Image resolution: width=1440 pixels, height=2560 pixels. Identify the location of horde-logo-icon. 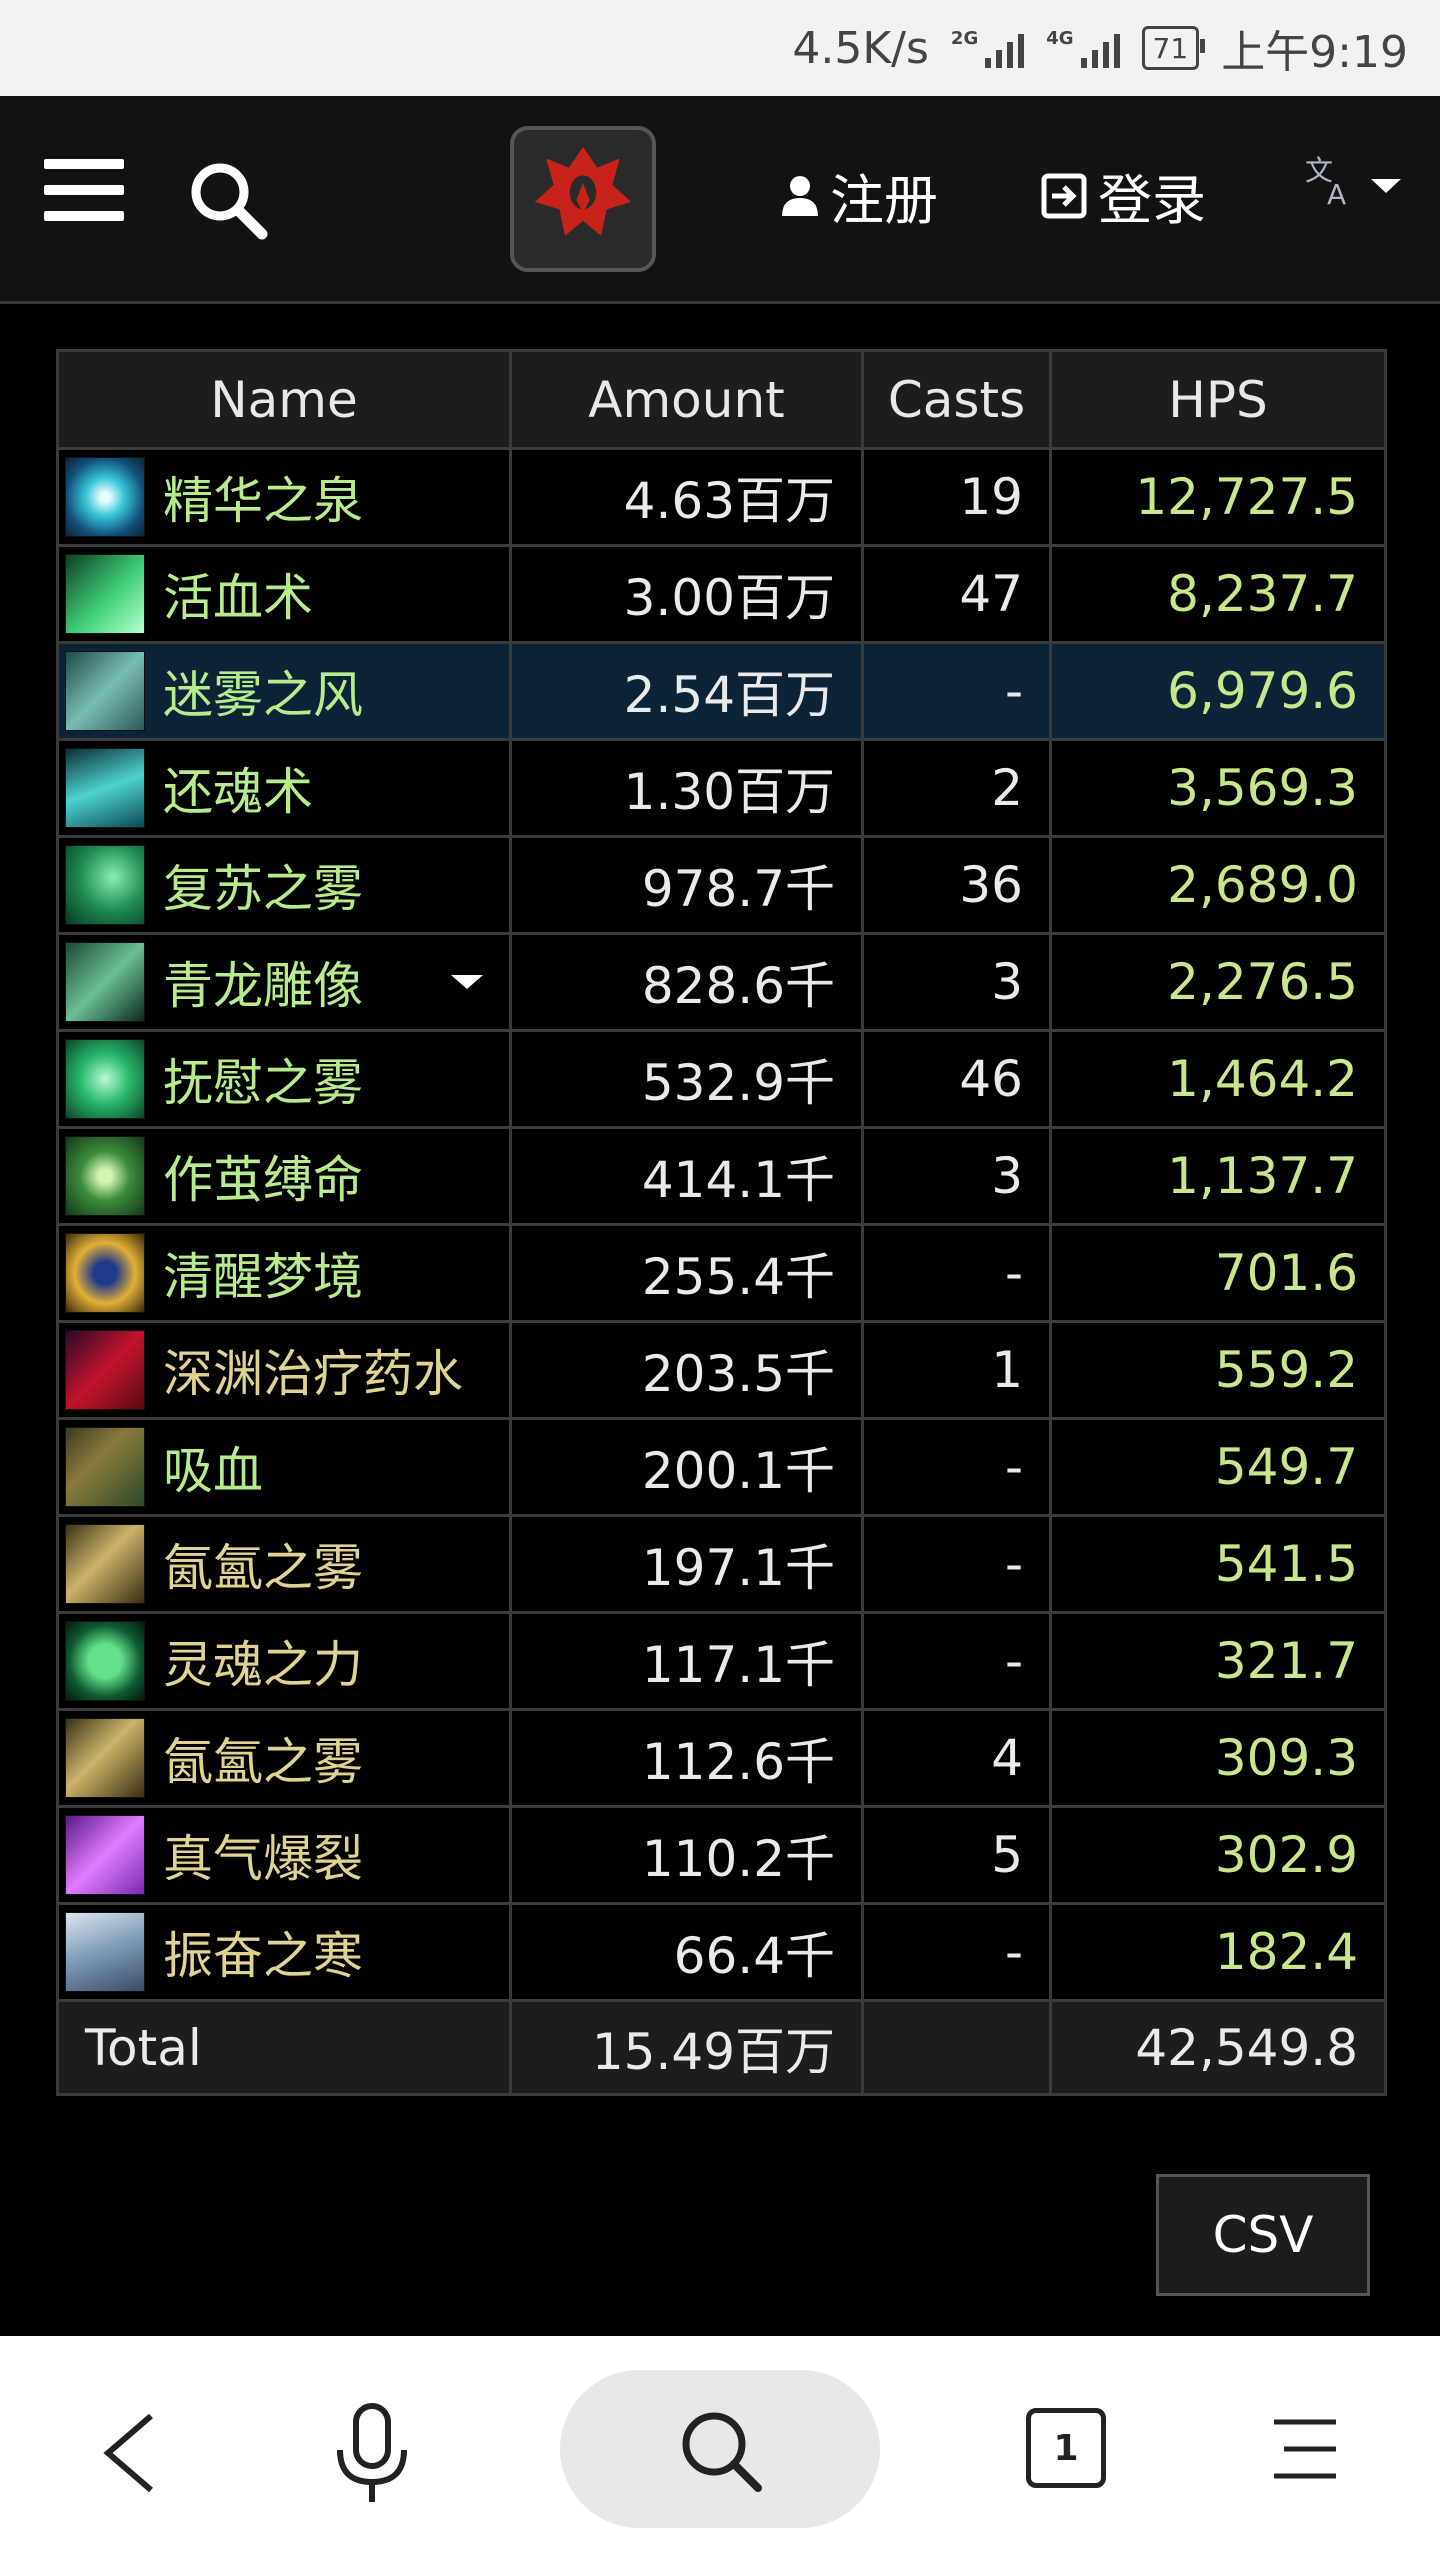
(583, 199).